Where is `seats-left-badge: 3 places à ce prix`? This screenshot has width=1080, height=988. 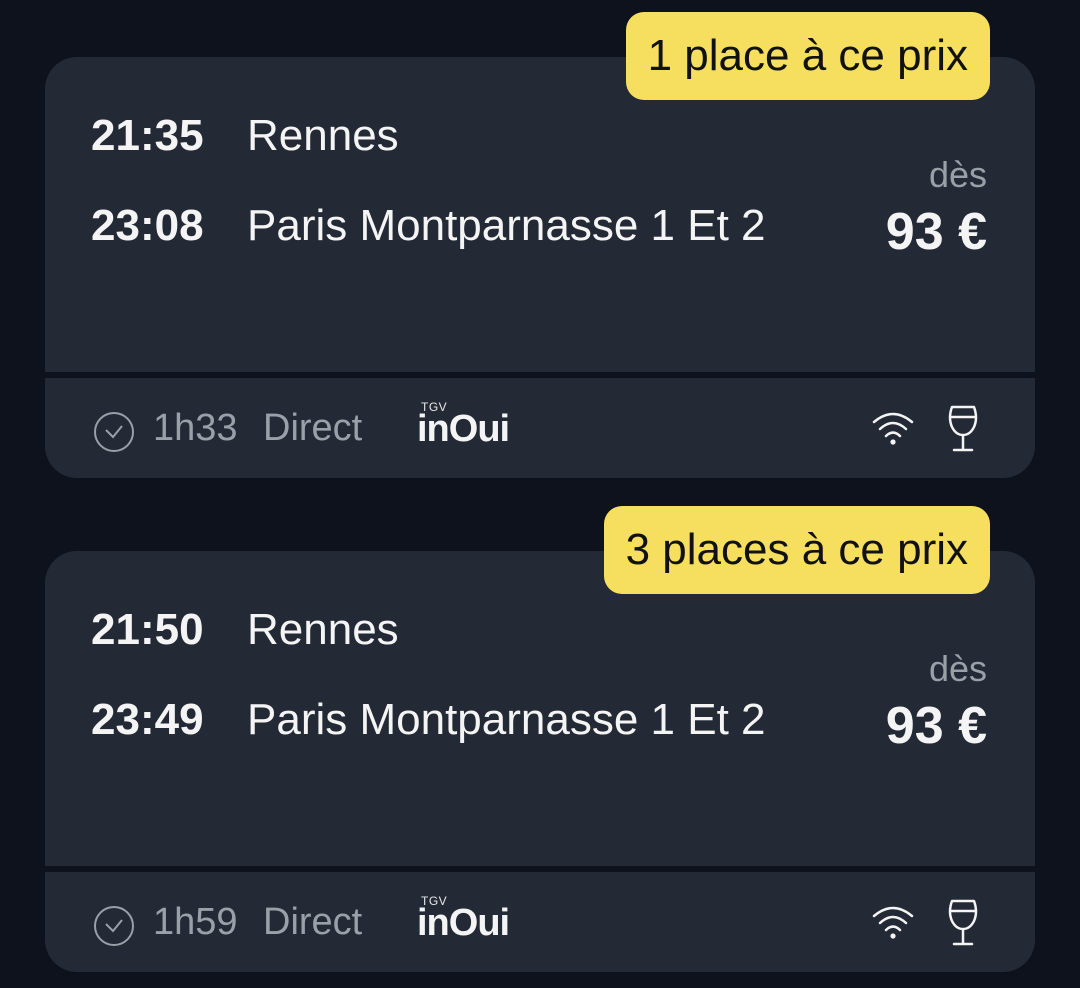
seats-left-badge: 3 places à ce prix is located at coordinates (796, 550).